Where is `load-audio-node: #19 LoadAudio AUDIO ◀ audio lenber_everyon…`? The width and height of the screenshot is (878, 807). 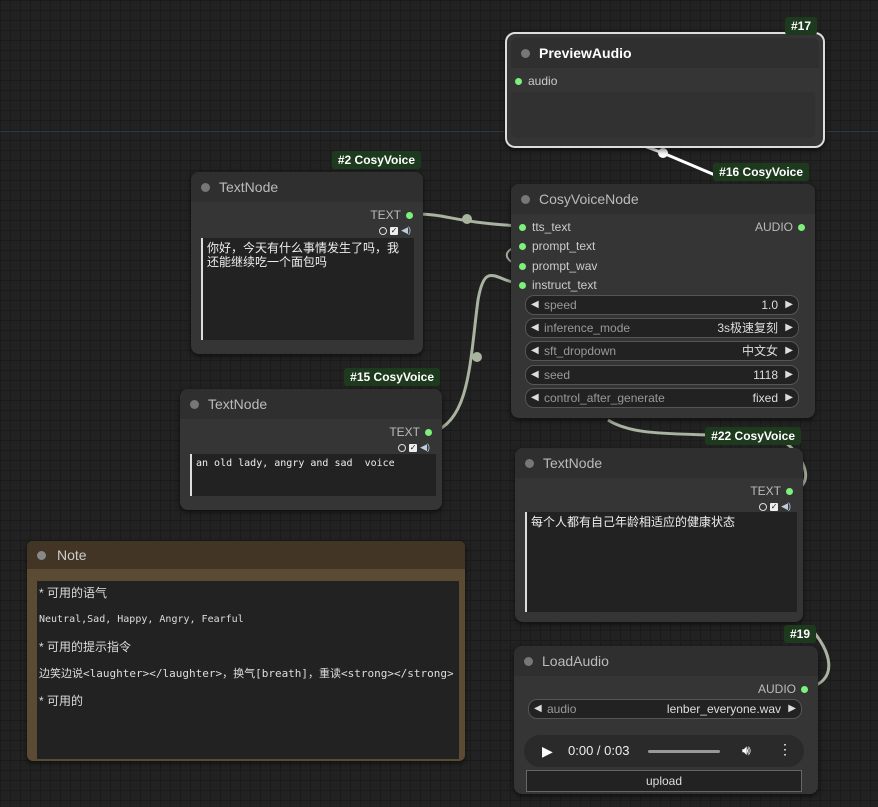 load-audio-node: #19 LoadAudio AUDIO ◀ audio lenber_everyon… is located at coordinates (666, 709).